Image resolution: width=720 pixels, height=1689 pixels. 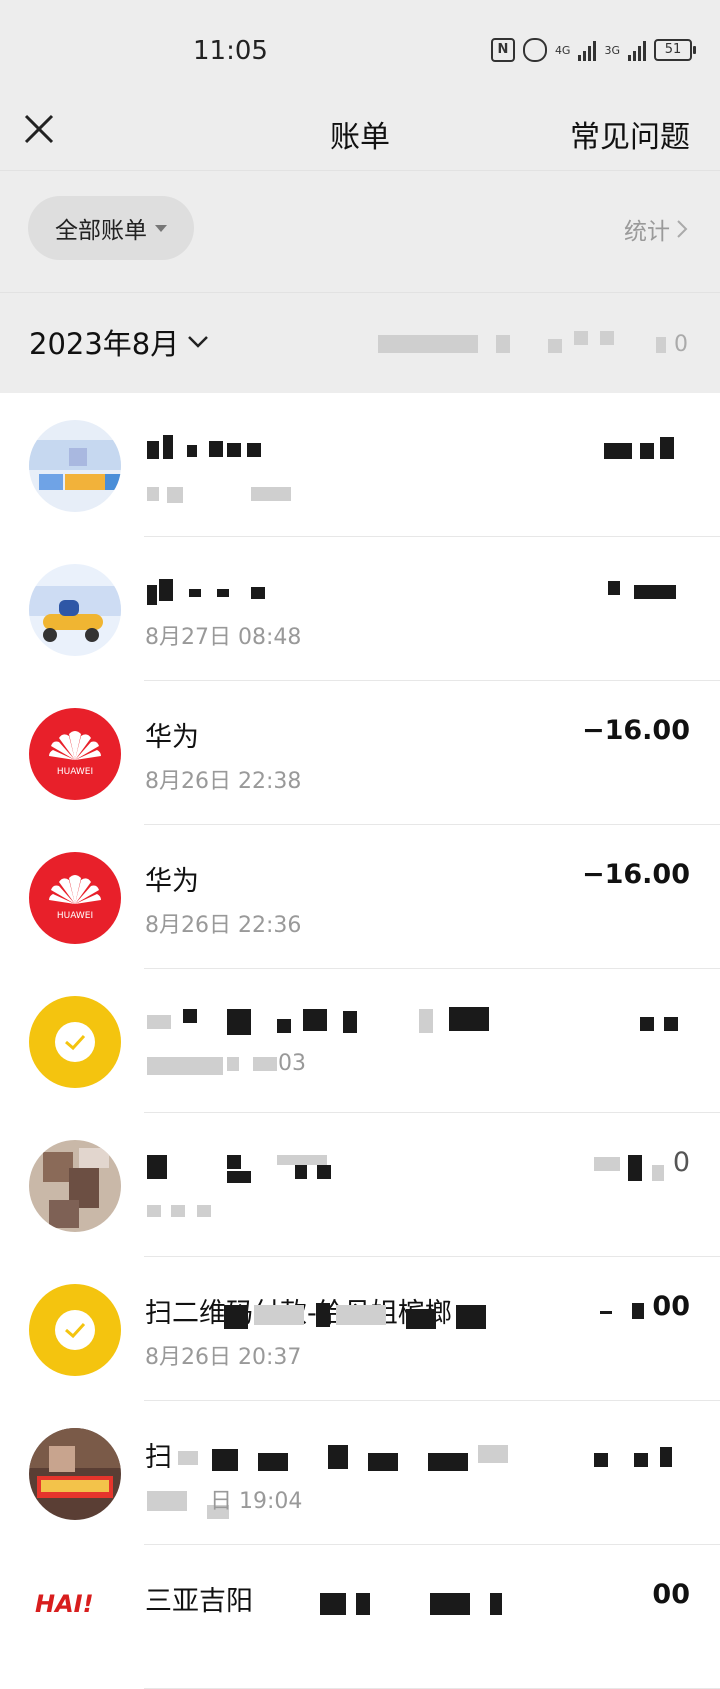 I want to click on alarm-icon, so click(x=534, y=50).